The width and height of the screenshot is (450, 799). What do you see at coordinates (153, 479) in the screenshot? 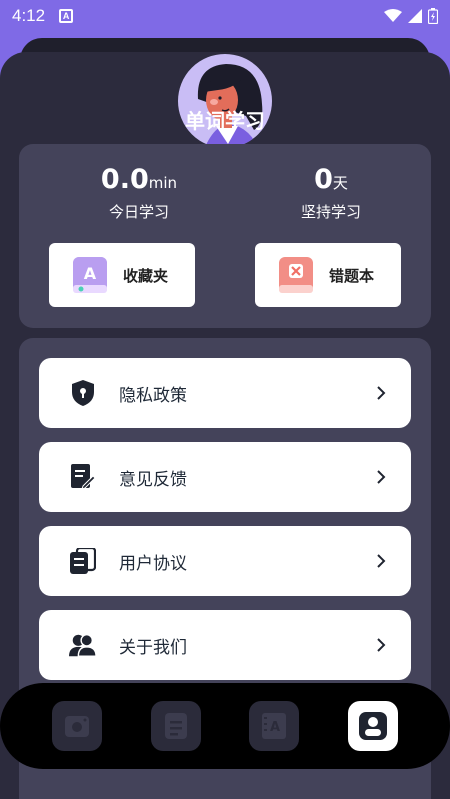
I see `menu-label-feedback: 意见反馈` at bounding box center [153, 479].